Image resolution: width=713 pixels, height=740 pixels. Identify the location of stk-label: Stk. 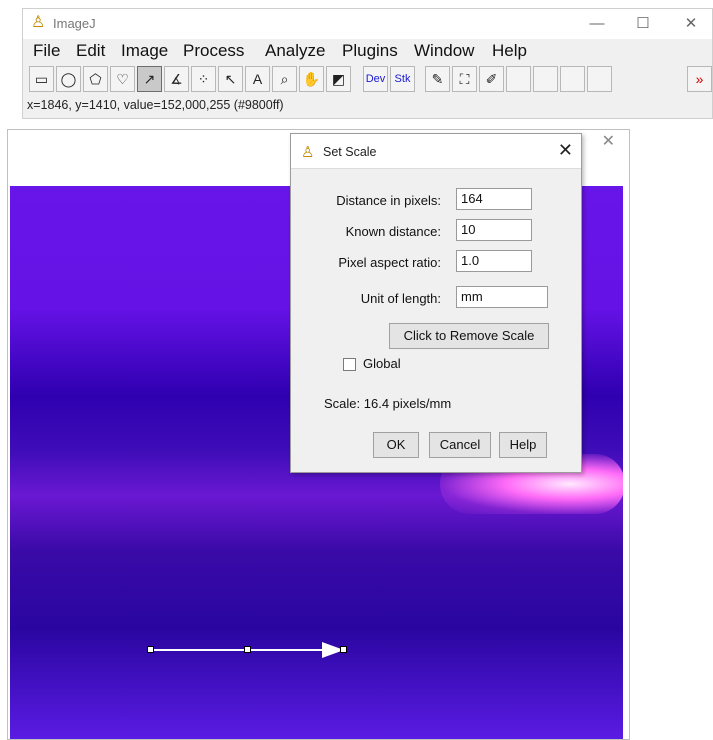
(402, 79).